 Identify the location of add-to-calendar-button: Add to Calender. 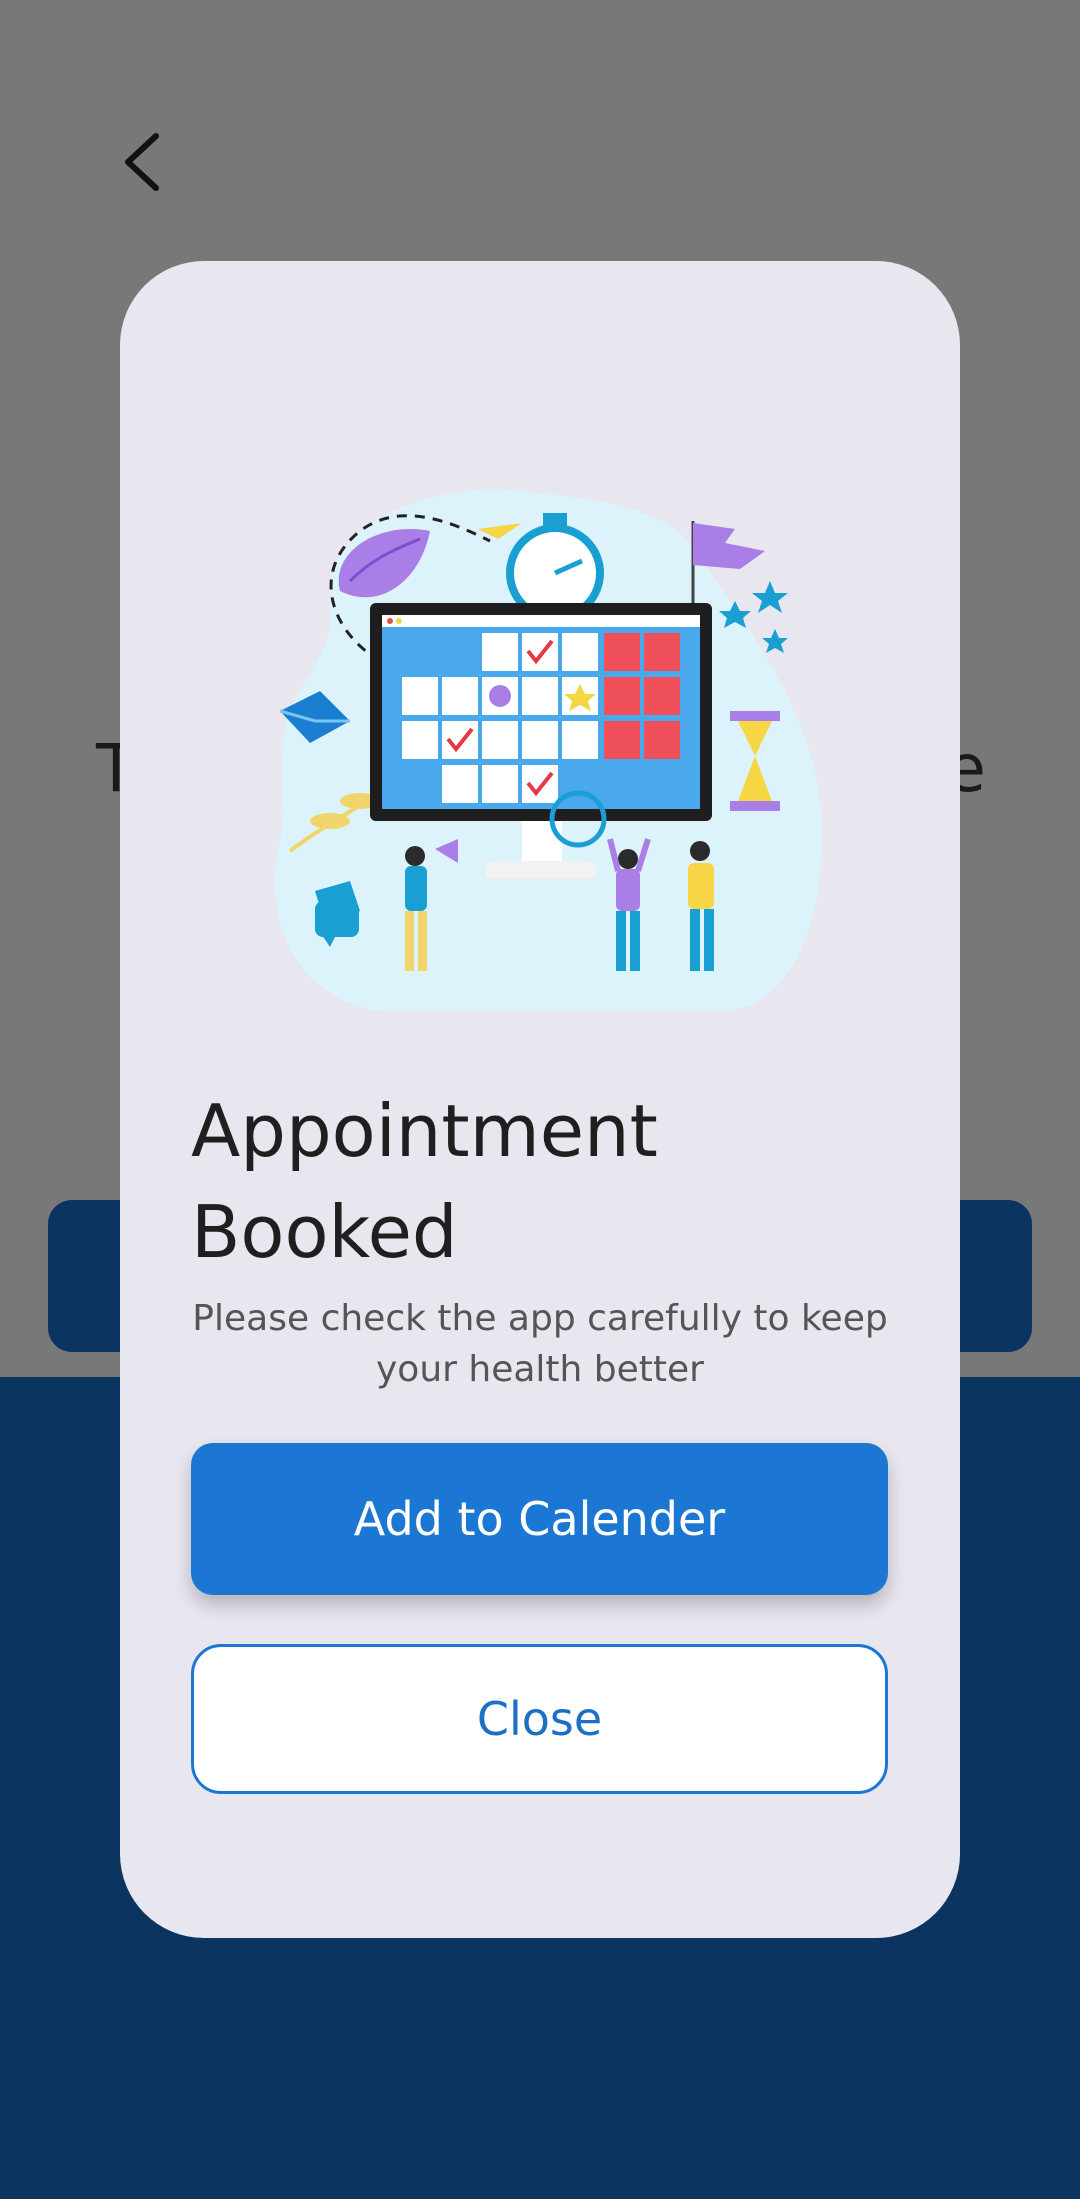
(539, 1519).